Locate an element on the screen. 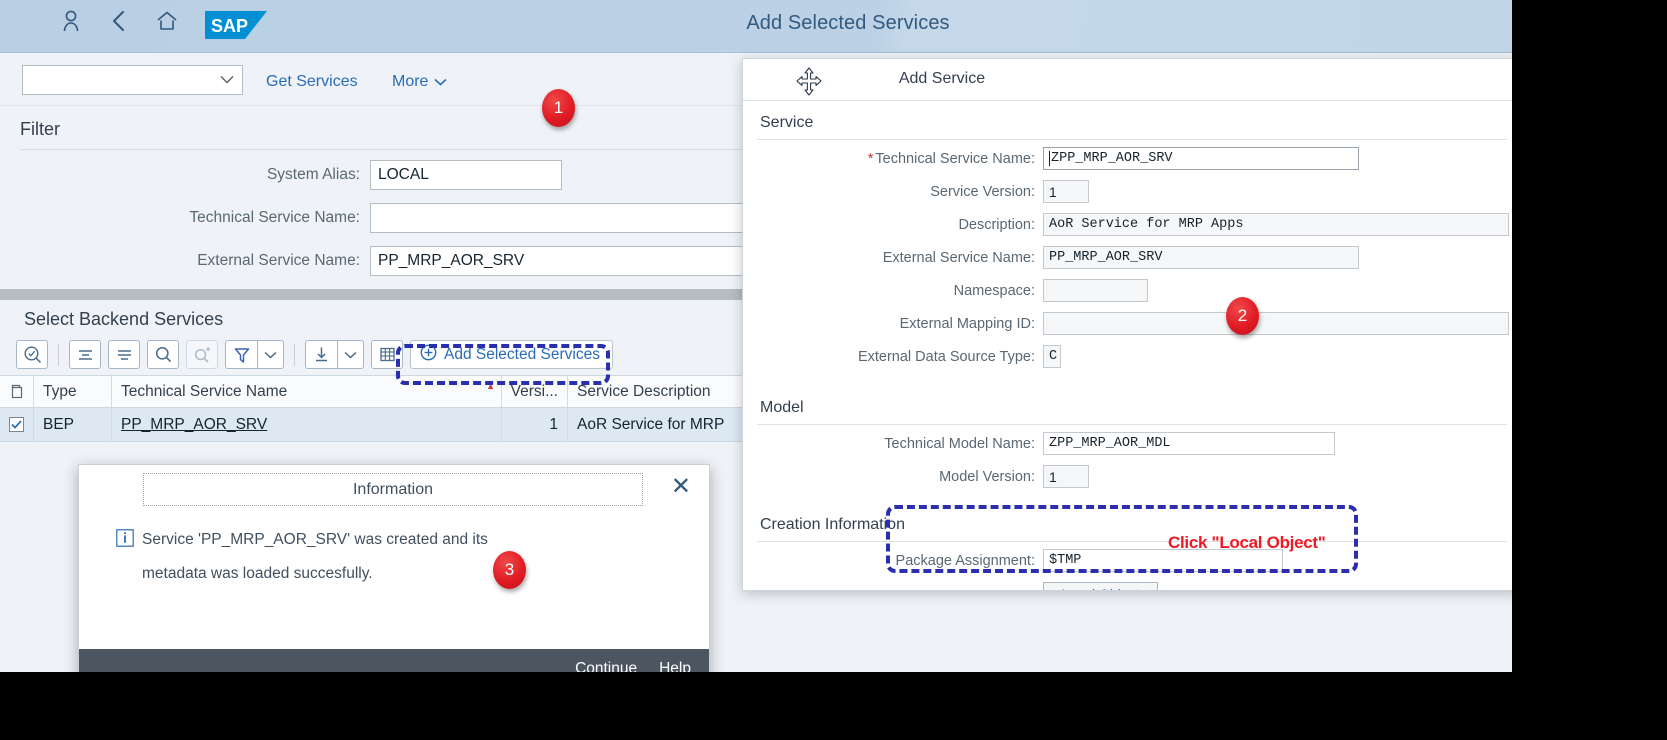 This screenshot has height=740, width=1667. search-with-check-icon is located at coordinates (32, 354).